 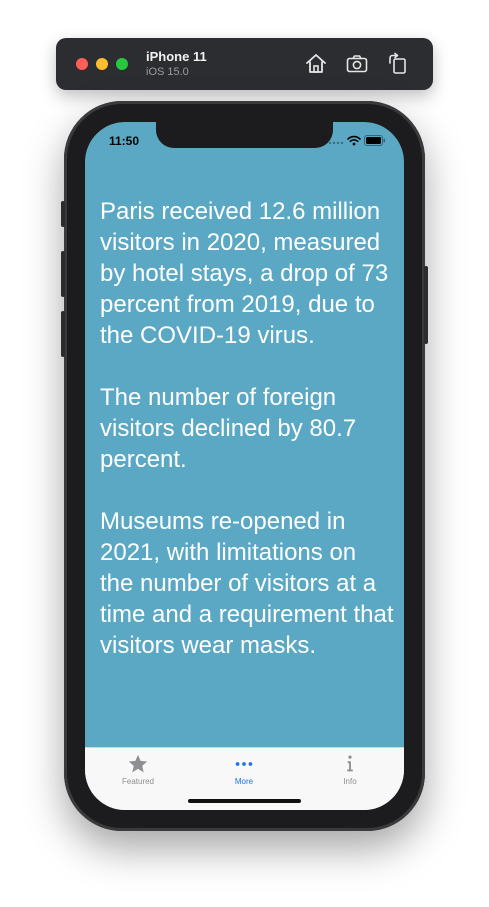 What do you see at coordinates (138, 763) in the screenshot?
I see `star-icon` at bounding box center [138, 763].